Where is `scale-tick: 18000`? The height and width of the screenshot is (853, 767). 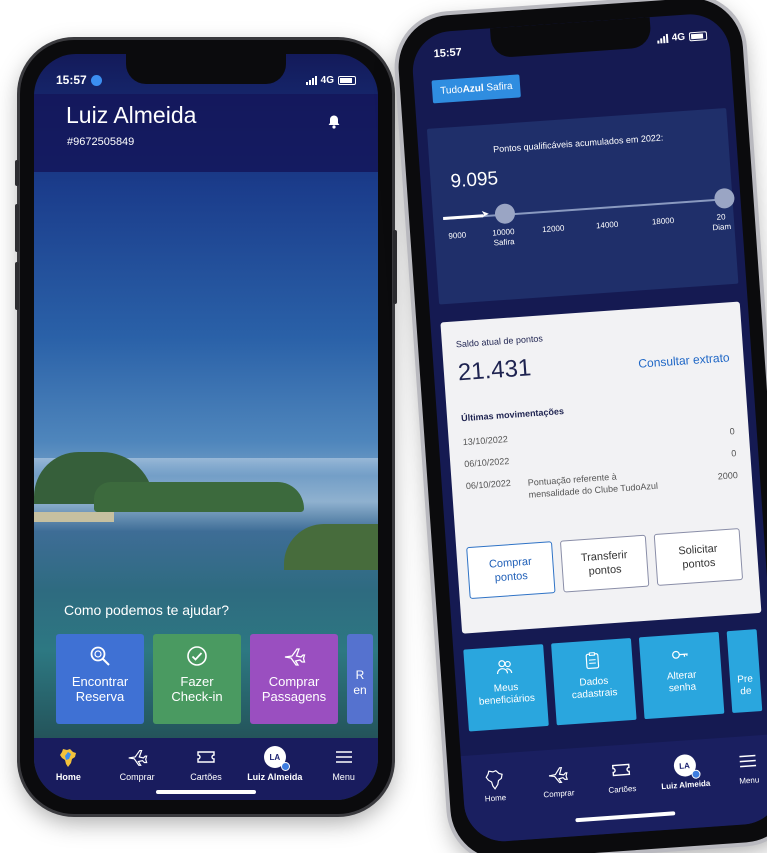 scale-tick: 18000 is located at coordinates (663, 221).